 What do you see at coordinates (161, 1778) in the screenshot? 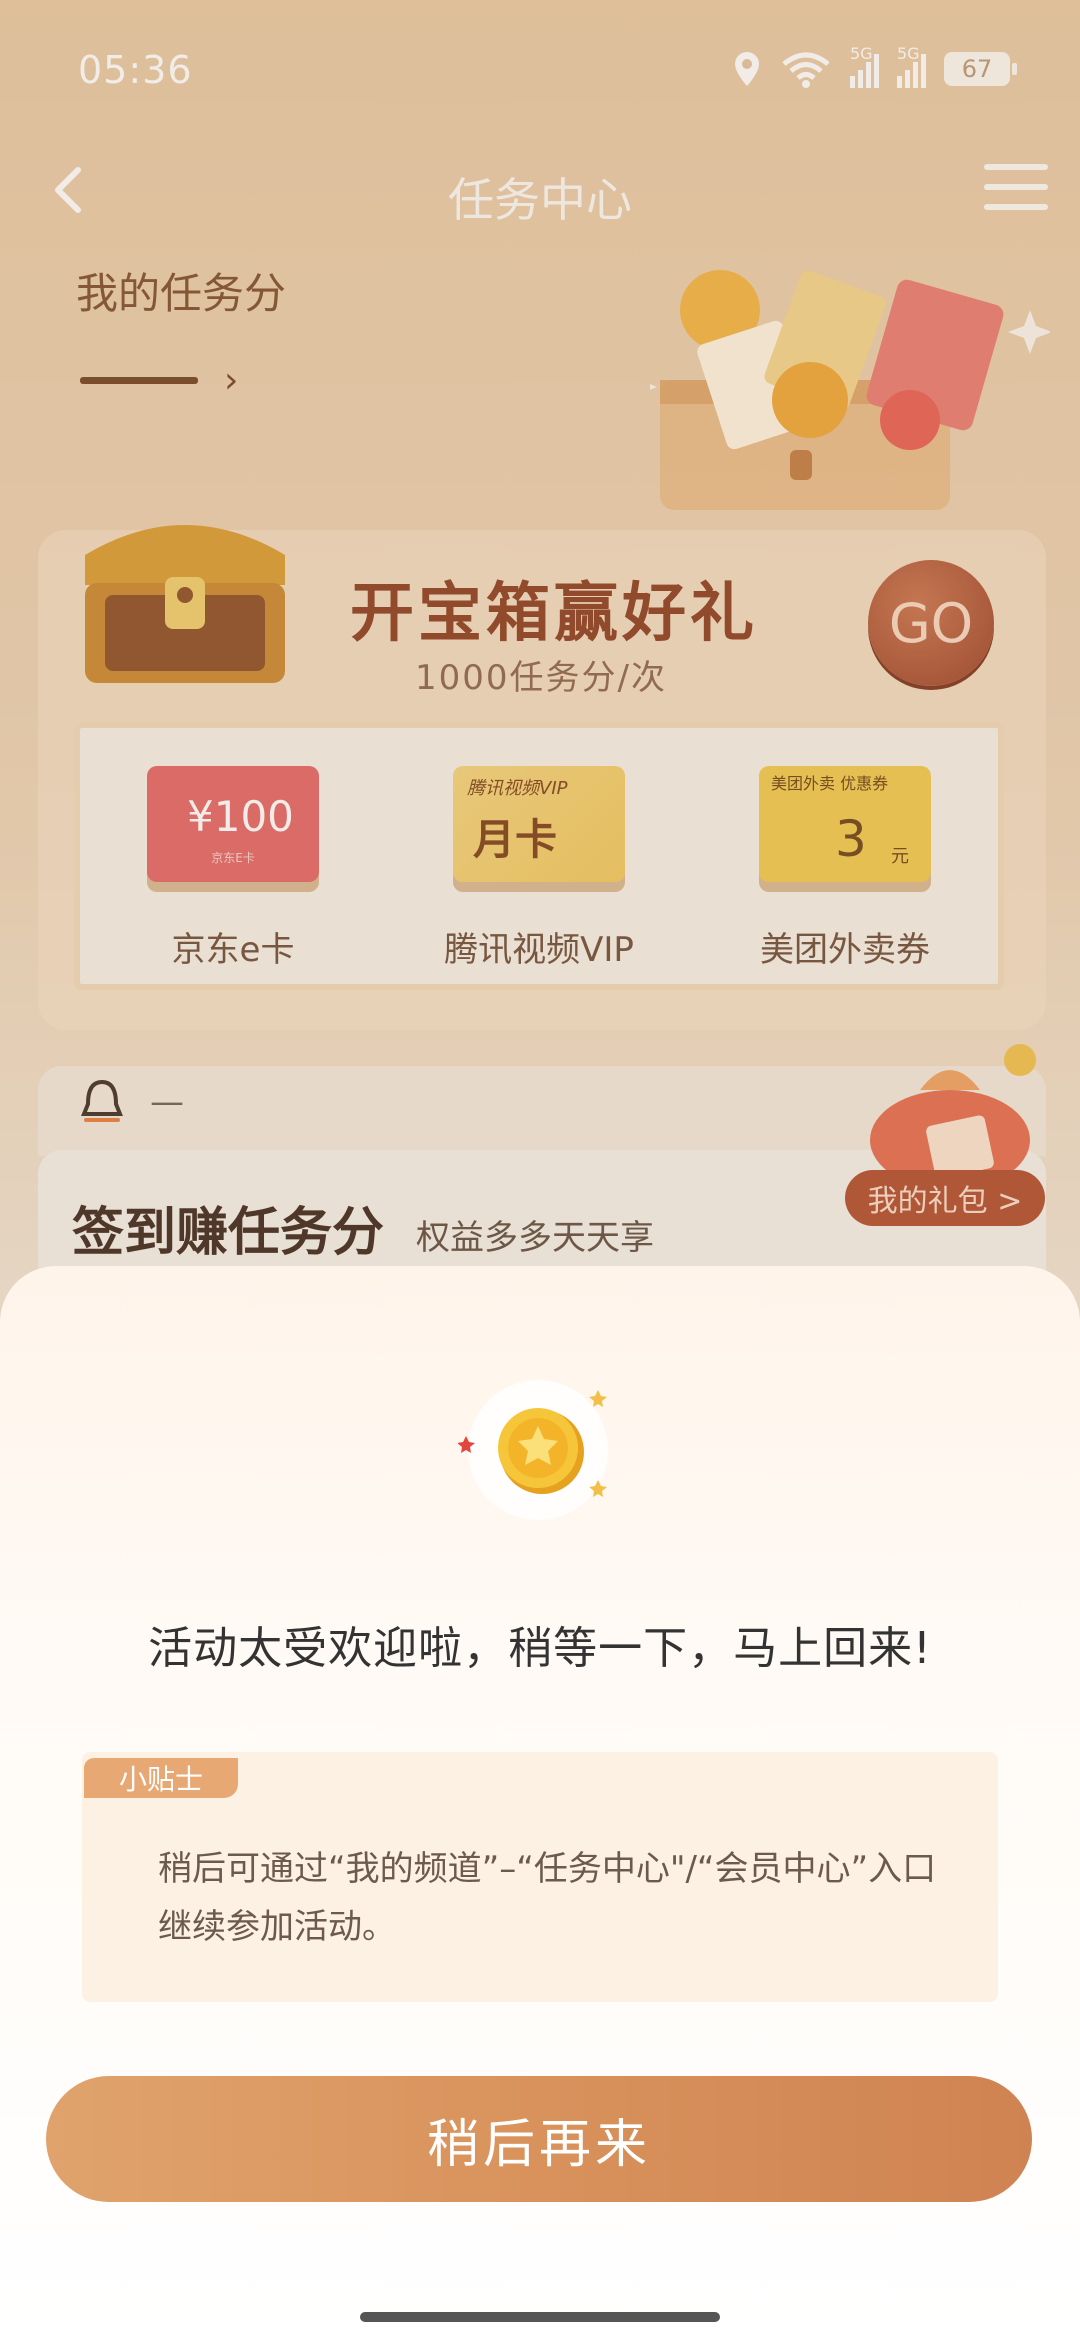
I see `tip-tag: 小贴士` at bounding box center [161, 1778].